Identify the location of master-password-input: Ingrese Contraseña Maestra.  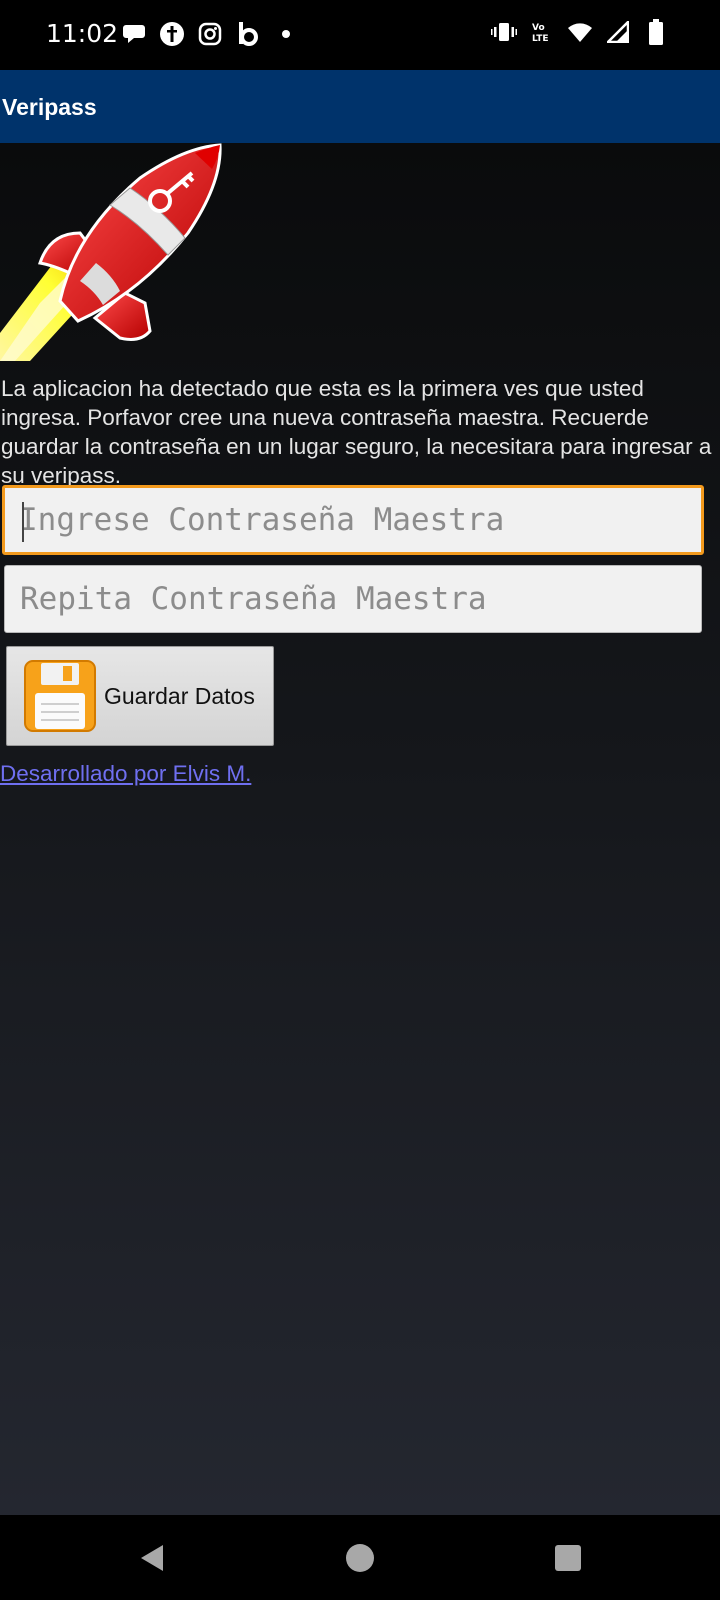
(353, 520).